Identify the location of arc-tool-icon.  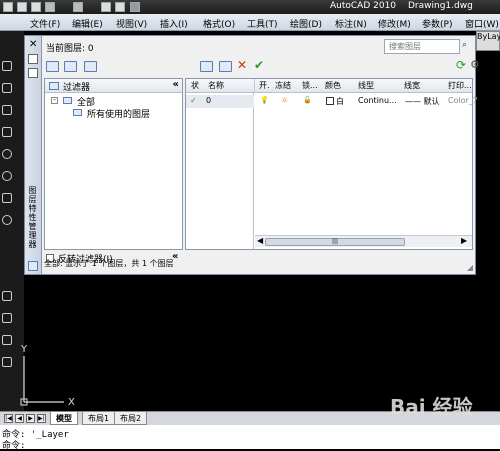
(7, 154).